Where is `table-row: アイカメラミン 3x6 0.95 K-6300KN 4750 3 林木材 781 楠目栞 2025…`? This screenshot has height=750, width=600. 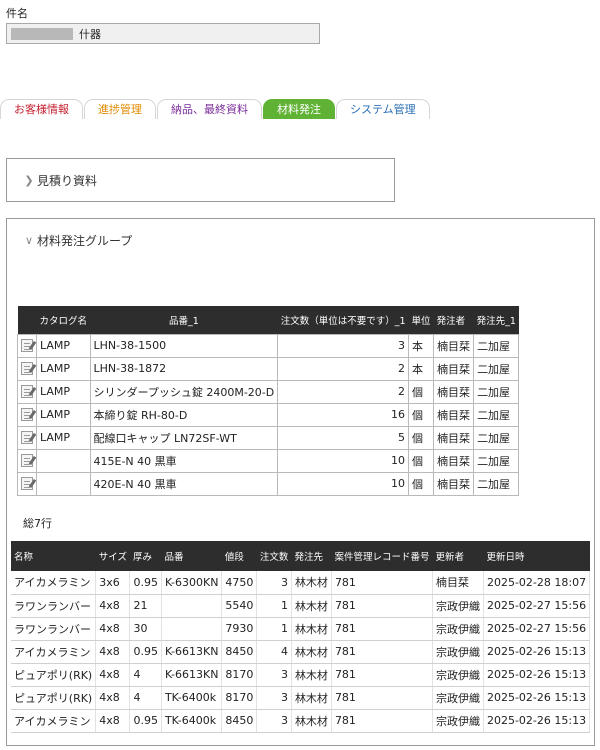 table-row: アイカメラミン 3x6 0.95 K-6300KN 4750 3 林木材 781 楠目栞 2025… is located at coordinates (301, 583).